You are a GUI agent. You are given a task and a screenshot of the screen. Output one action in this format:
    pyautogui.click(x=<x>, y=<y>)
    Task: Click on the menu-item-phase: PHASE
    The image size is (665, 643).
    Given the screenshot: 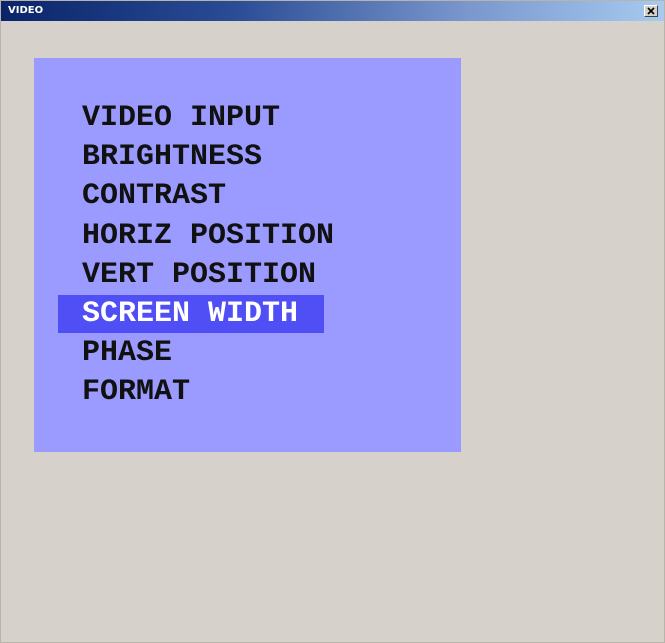 What is the action you would take?
    pyautogui.click(x=128, y=353)
    